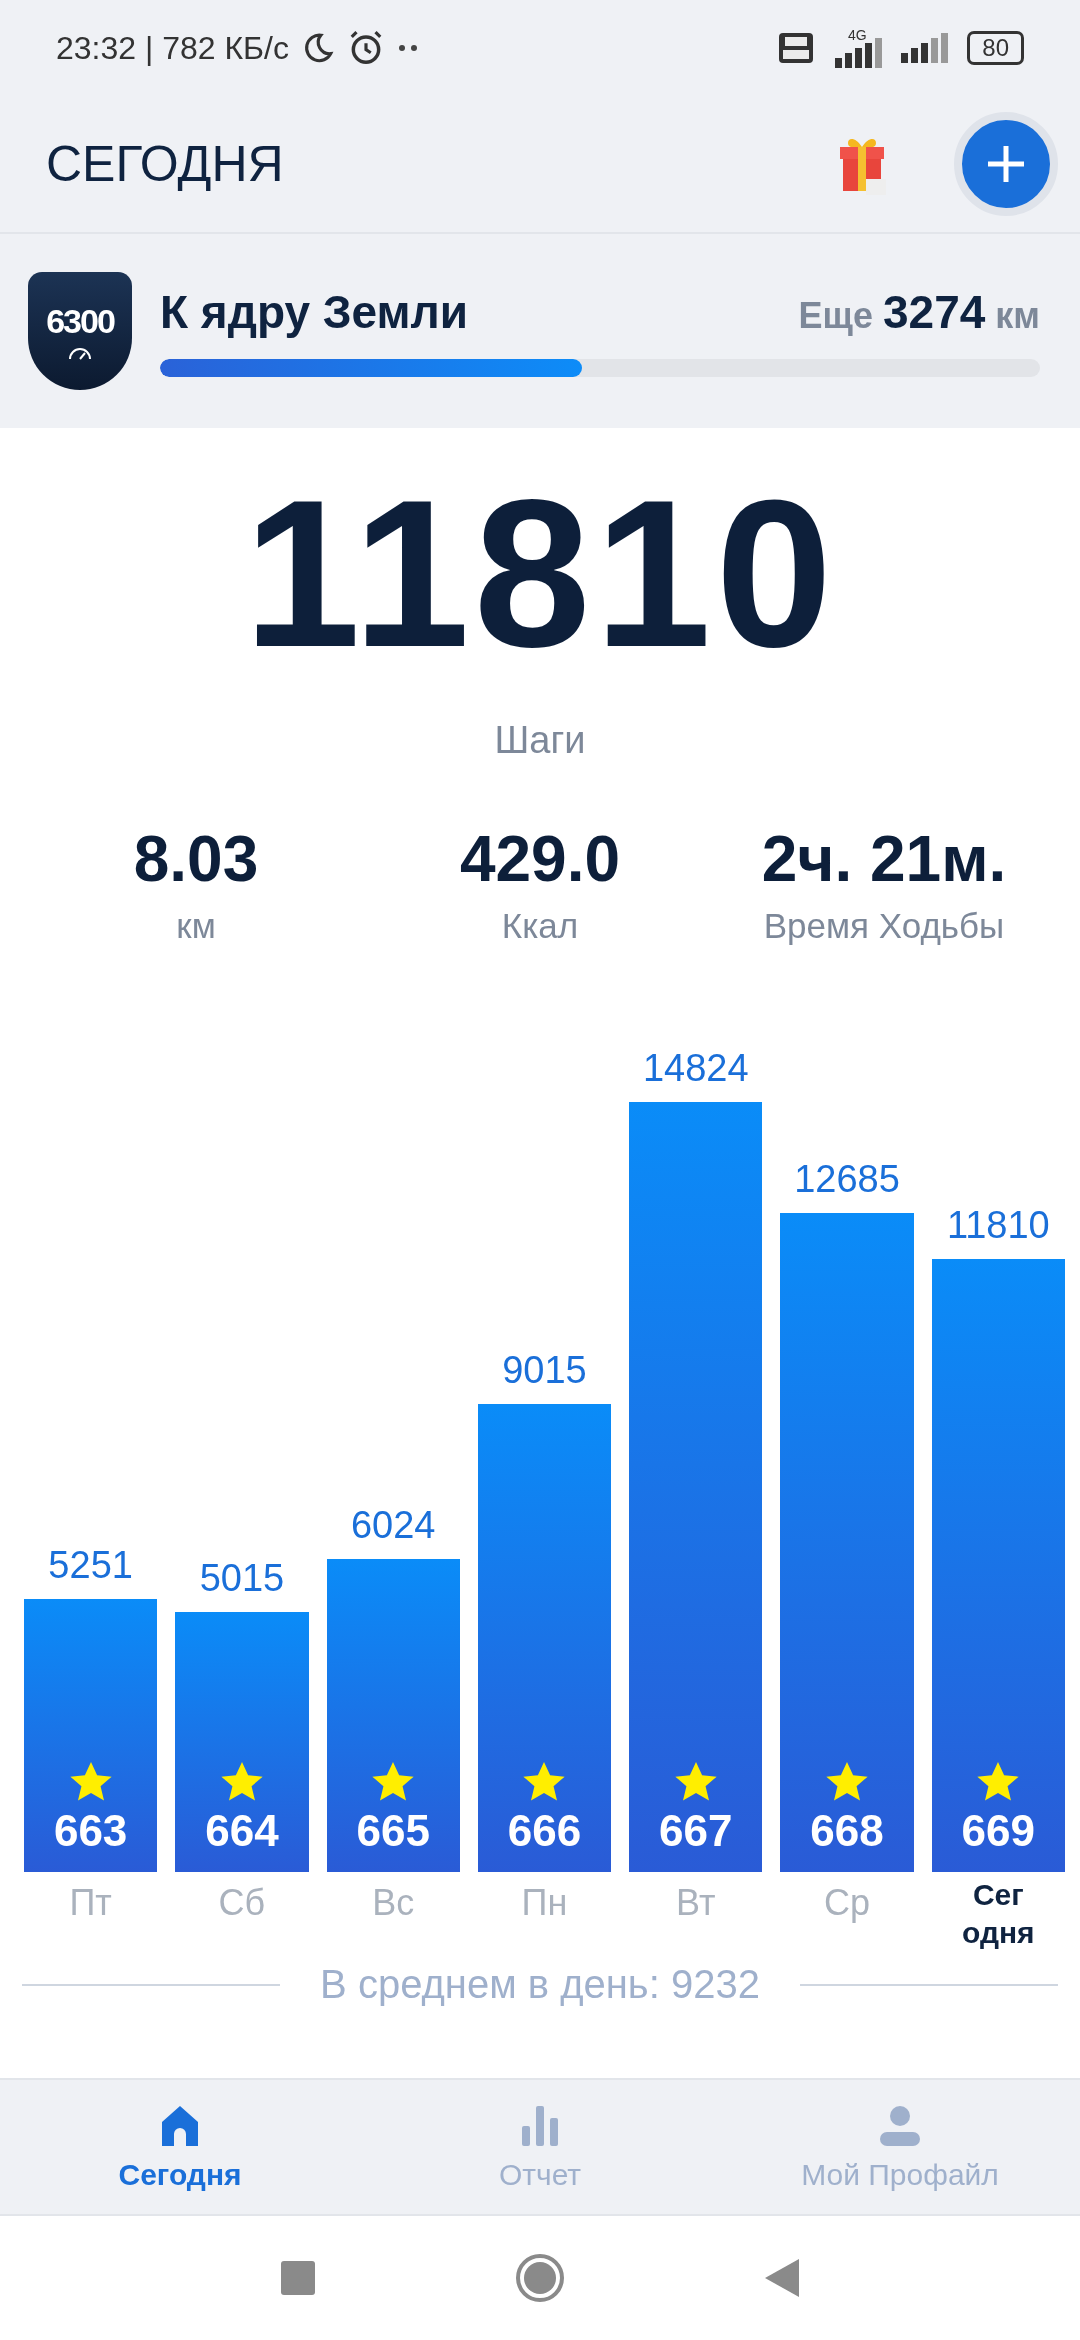  Describe the element at coordinates (847, 1831) in the screenshot. I see `bar-badge-number: 668` at that location.